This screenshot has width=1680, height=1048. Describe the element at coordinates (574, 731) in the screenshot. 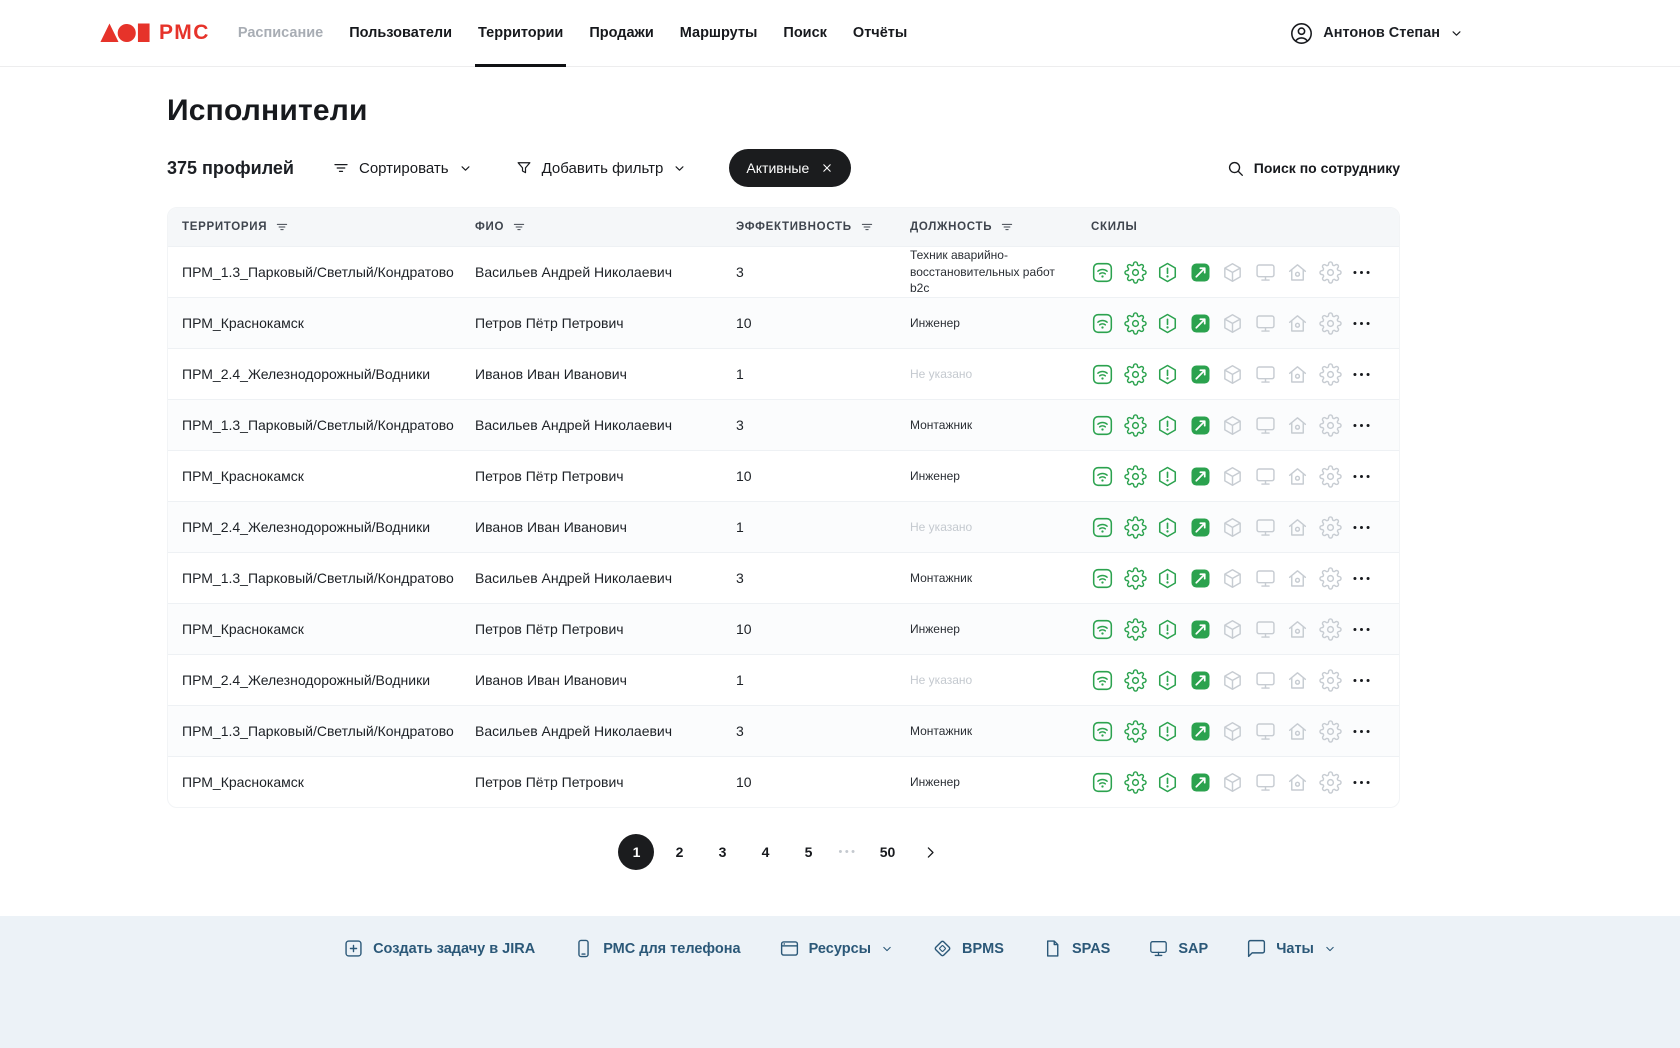

I see `fio-cell: Васильев Андрей Николаевич` at that location.